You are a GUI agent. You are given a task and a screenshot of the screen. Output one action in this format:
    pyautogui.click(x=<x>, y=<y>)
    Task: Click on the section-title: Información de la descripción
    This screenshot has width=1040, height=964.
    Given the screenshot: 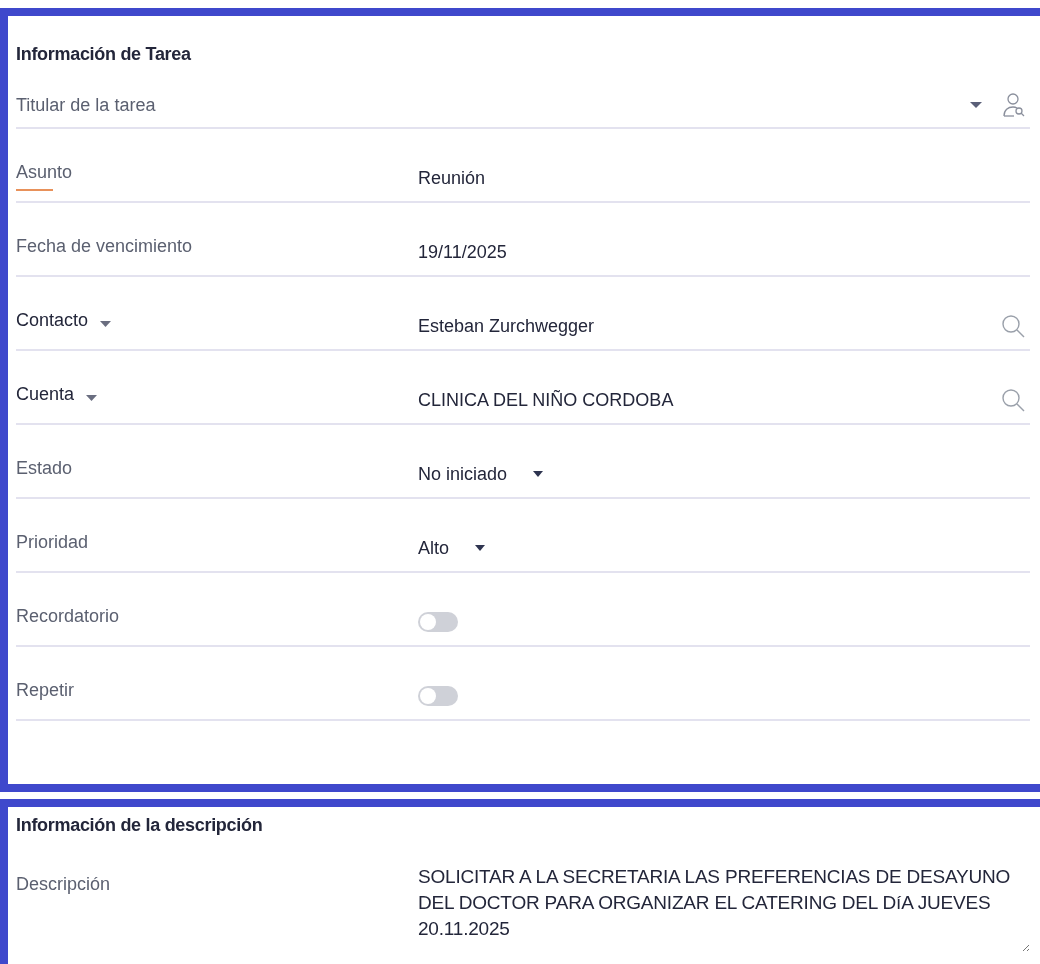 What is the action you would take?
    pyautogui.click(x=140, y=825)
    